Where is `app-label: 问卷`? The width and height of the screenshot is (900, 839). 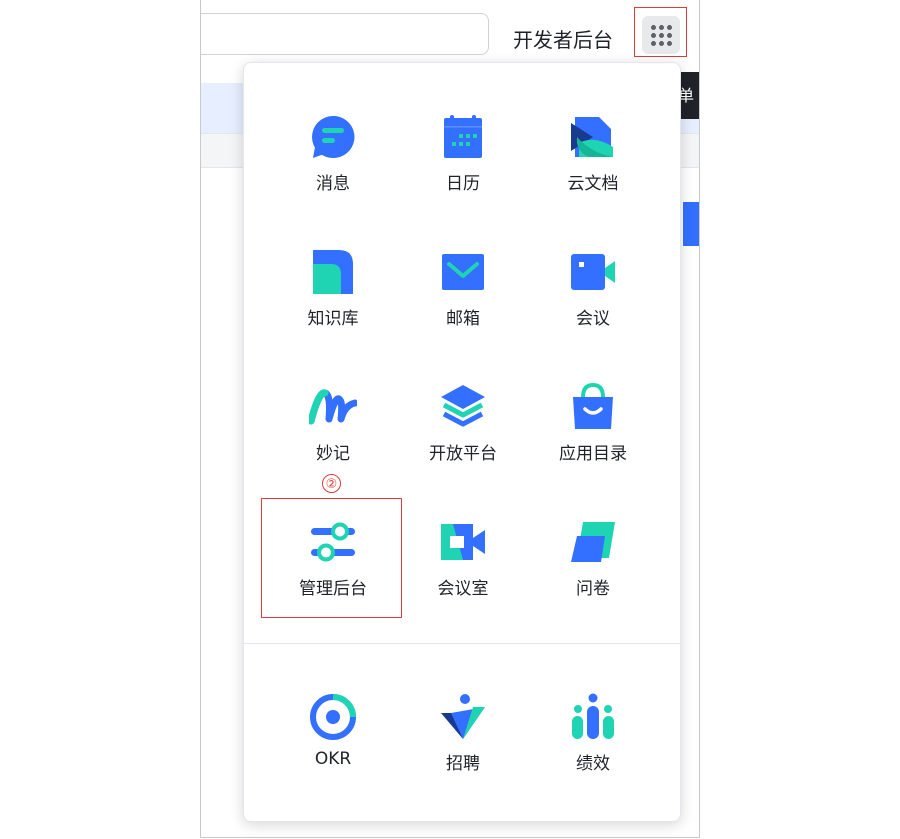 app-label: 问卷 is located at coordinates (593, 589).